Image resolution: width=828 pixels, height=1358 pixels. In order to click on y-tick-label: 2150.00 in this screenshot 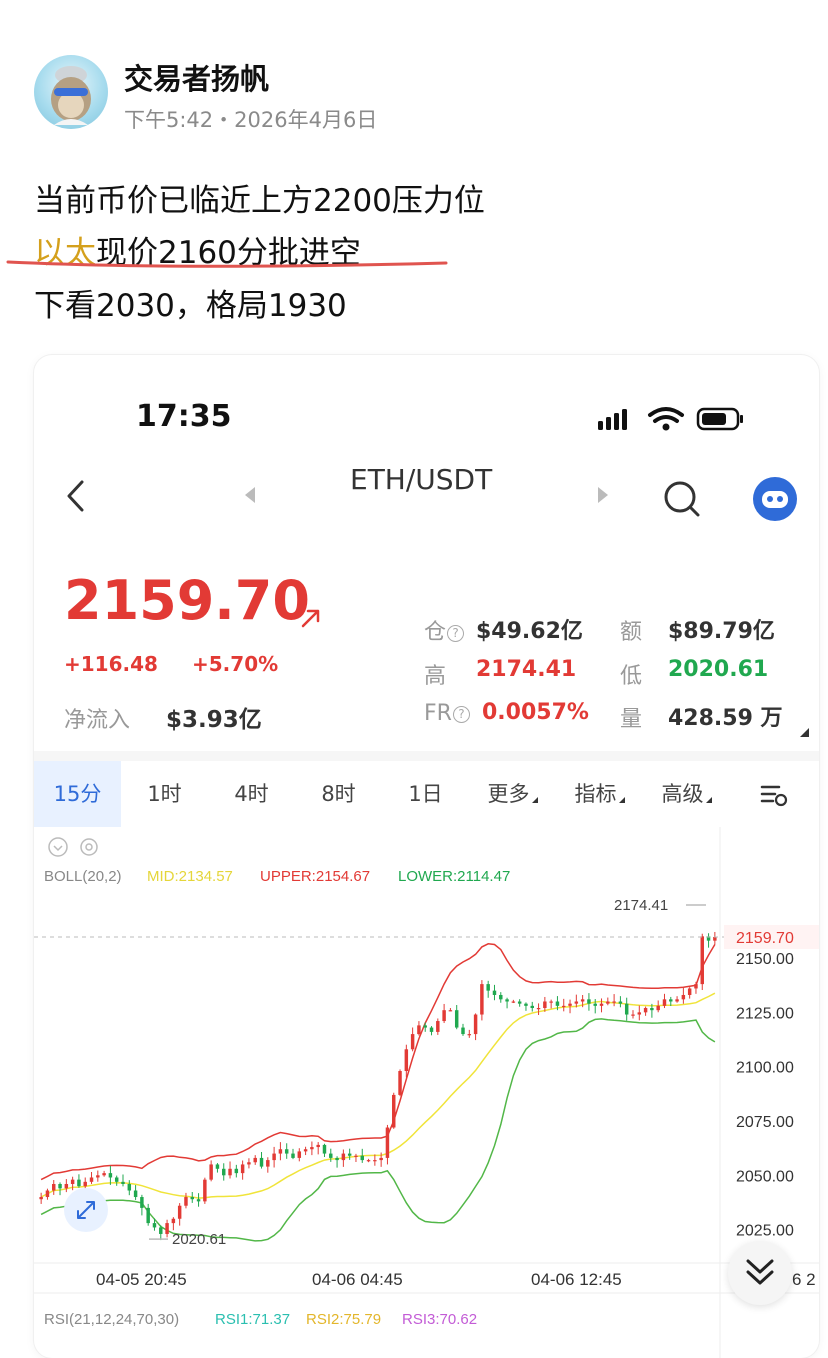, I will do `click(765, 959)`.